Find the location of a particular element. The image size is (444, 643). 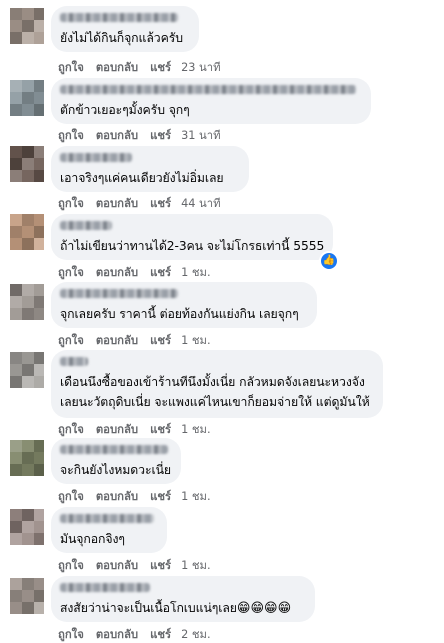

comment-actions: ถูกใจ ตอบกลับ แชร์ 44 นาที is located at coordinates (139, 203).